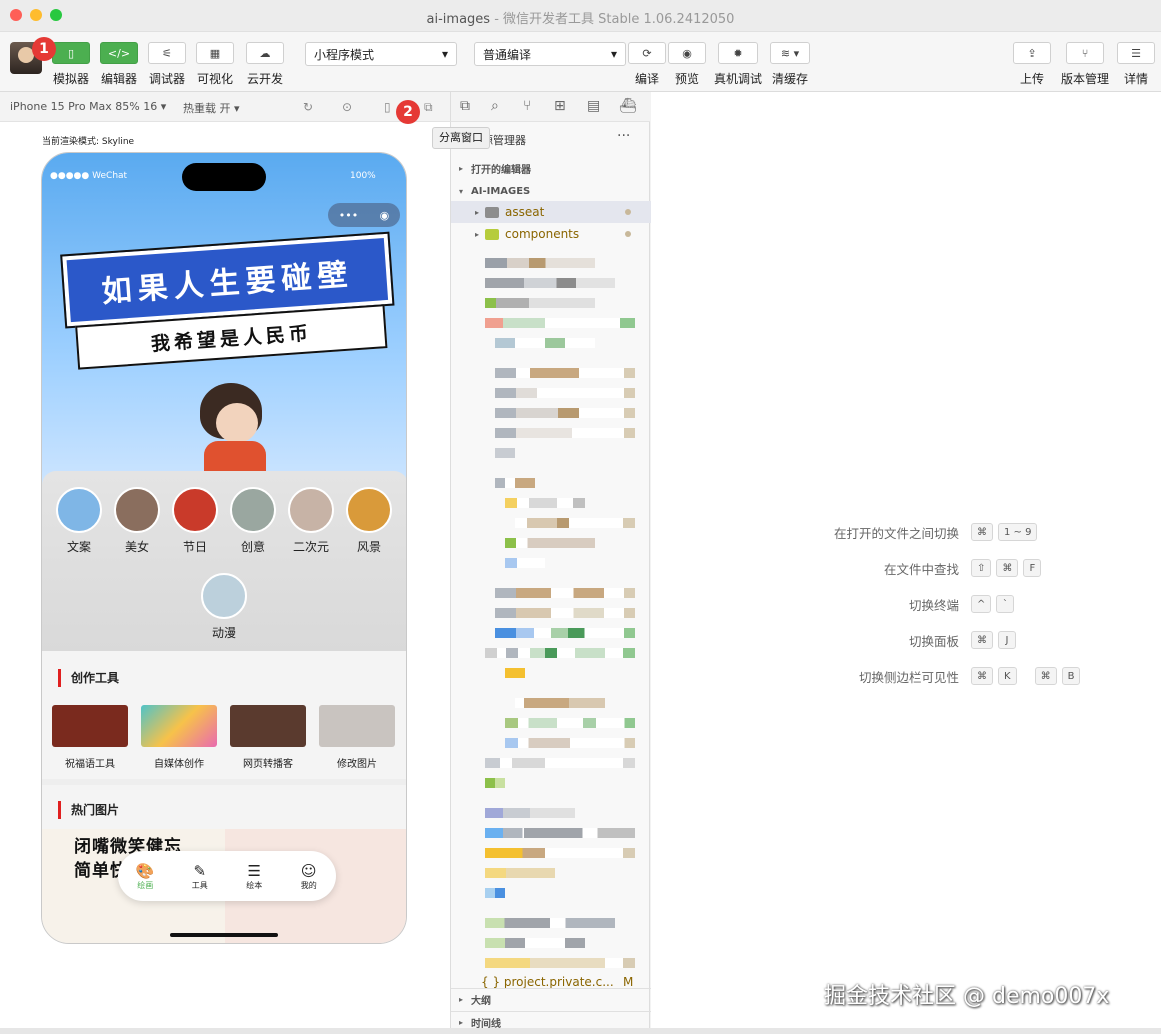 The image size is (1161, 1034). Describe the element at coordinates (264, 79) in the screenshot. I see `cloud-label: 云开发` at that location.